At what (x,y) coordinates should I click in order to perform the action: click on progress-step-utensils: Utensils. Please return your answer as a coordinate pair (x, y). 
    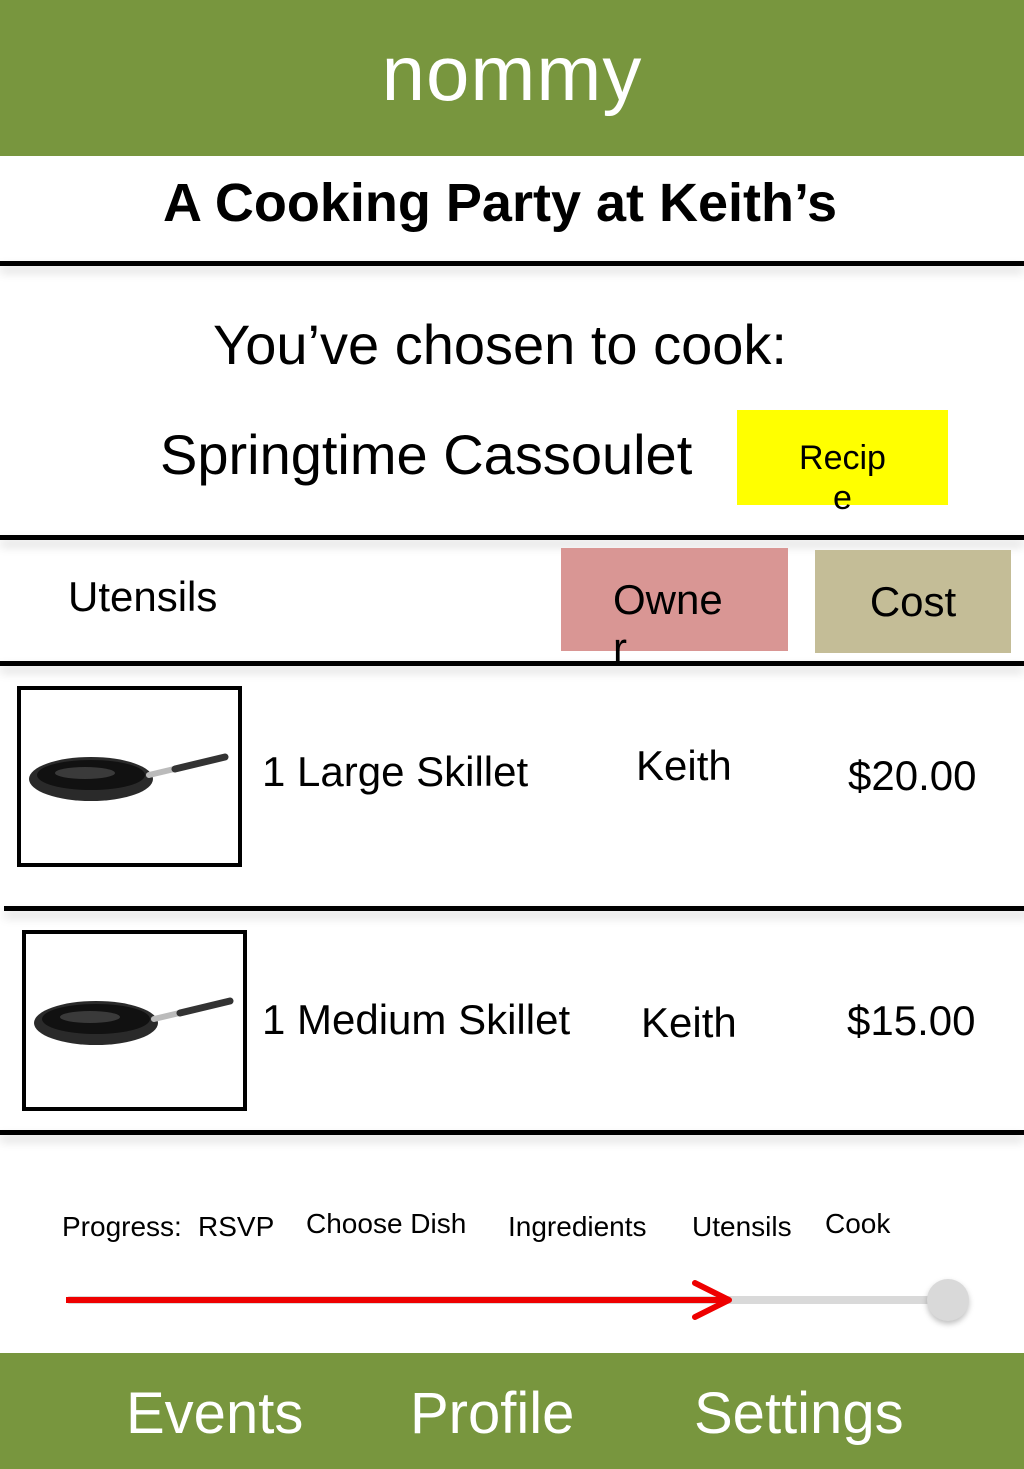
    Looking at the image, I should click on (742, 1226).